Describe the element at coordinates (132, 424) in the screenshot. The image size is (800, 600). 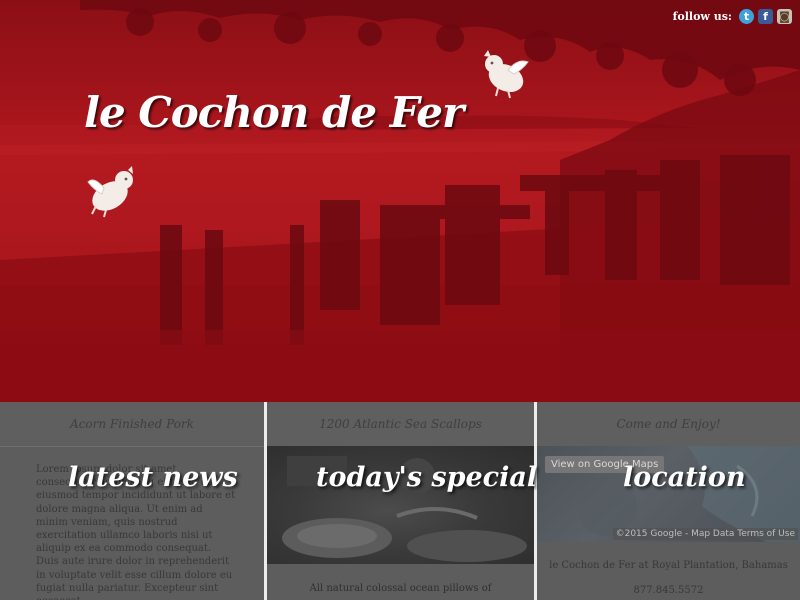
I see `news-column-title: Acorn Finished Pork` at that location.